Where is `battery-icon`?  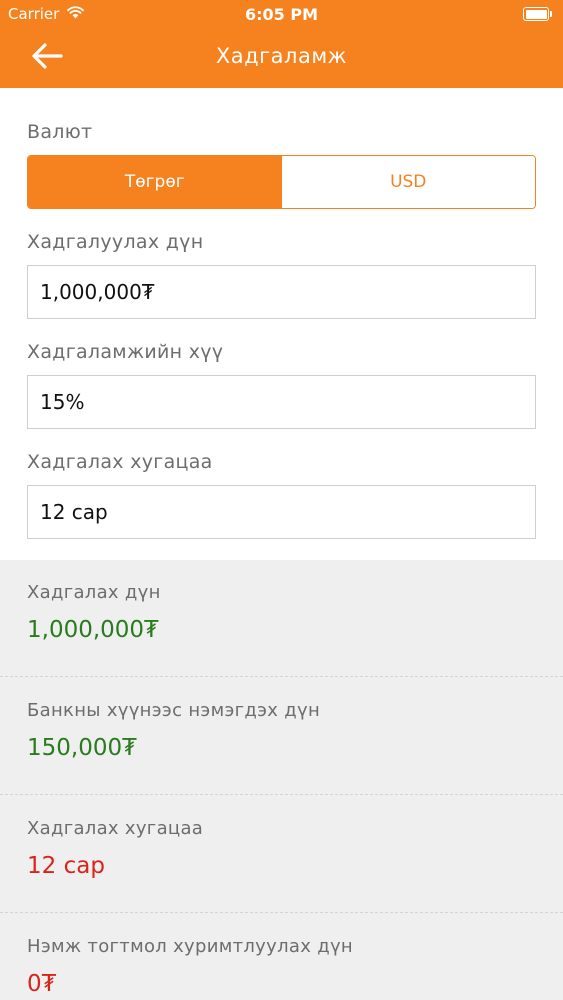 battery-icon is located at coordinates (538, 14).